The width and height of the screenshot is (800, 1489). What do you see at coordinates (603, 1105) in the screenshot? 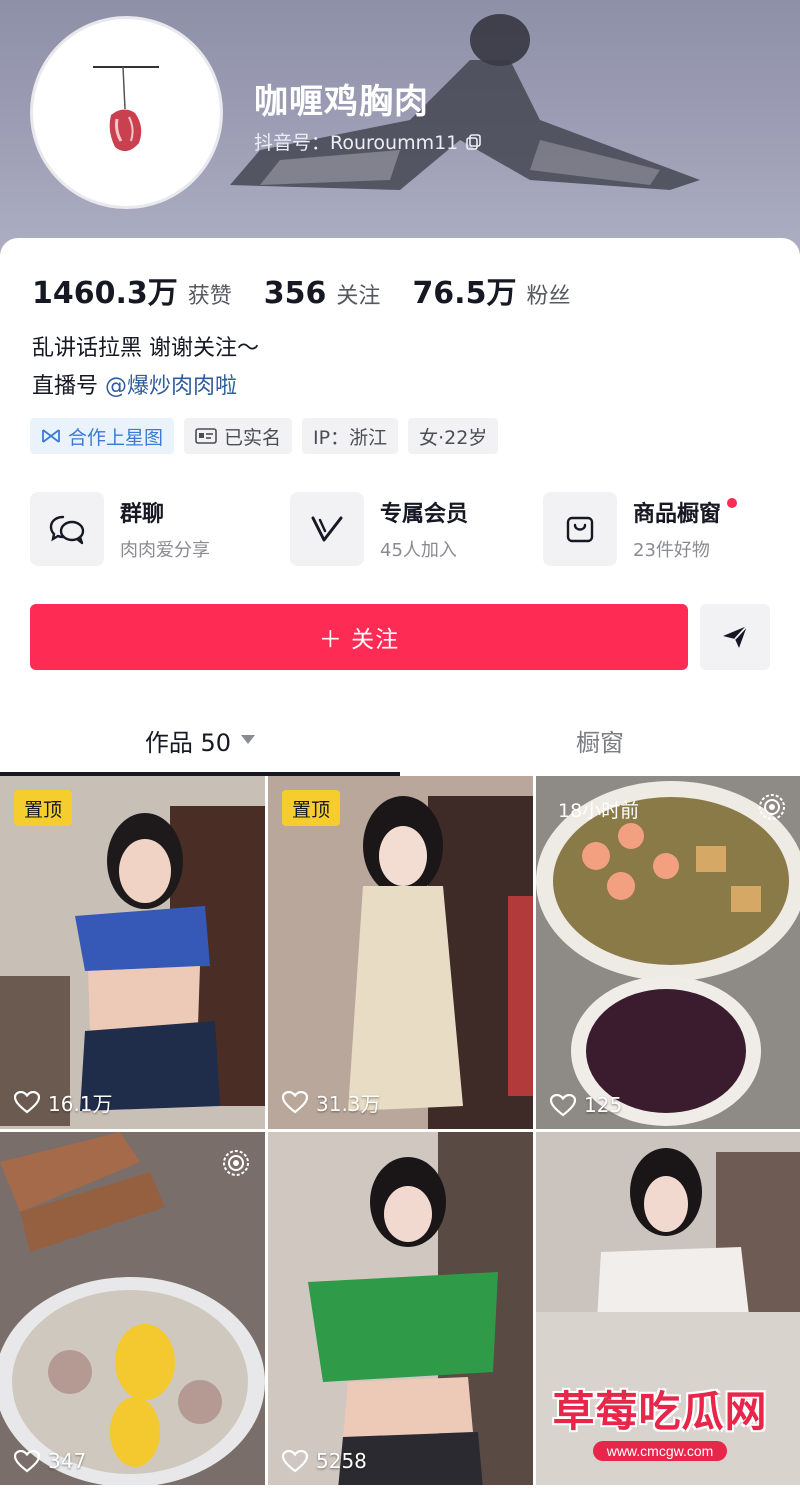
I see `like-count-value: 125` at bounding box center [603, 1105].